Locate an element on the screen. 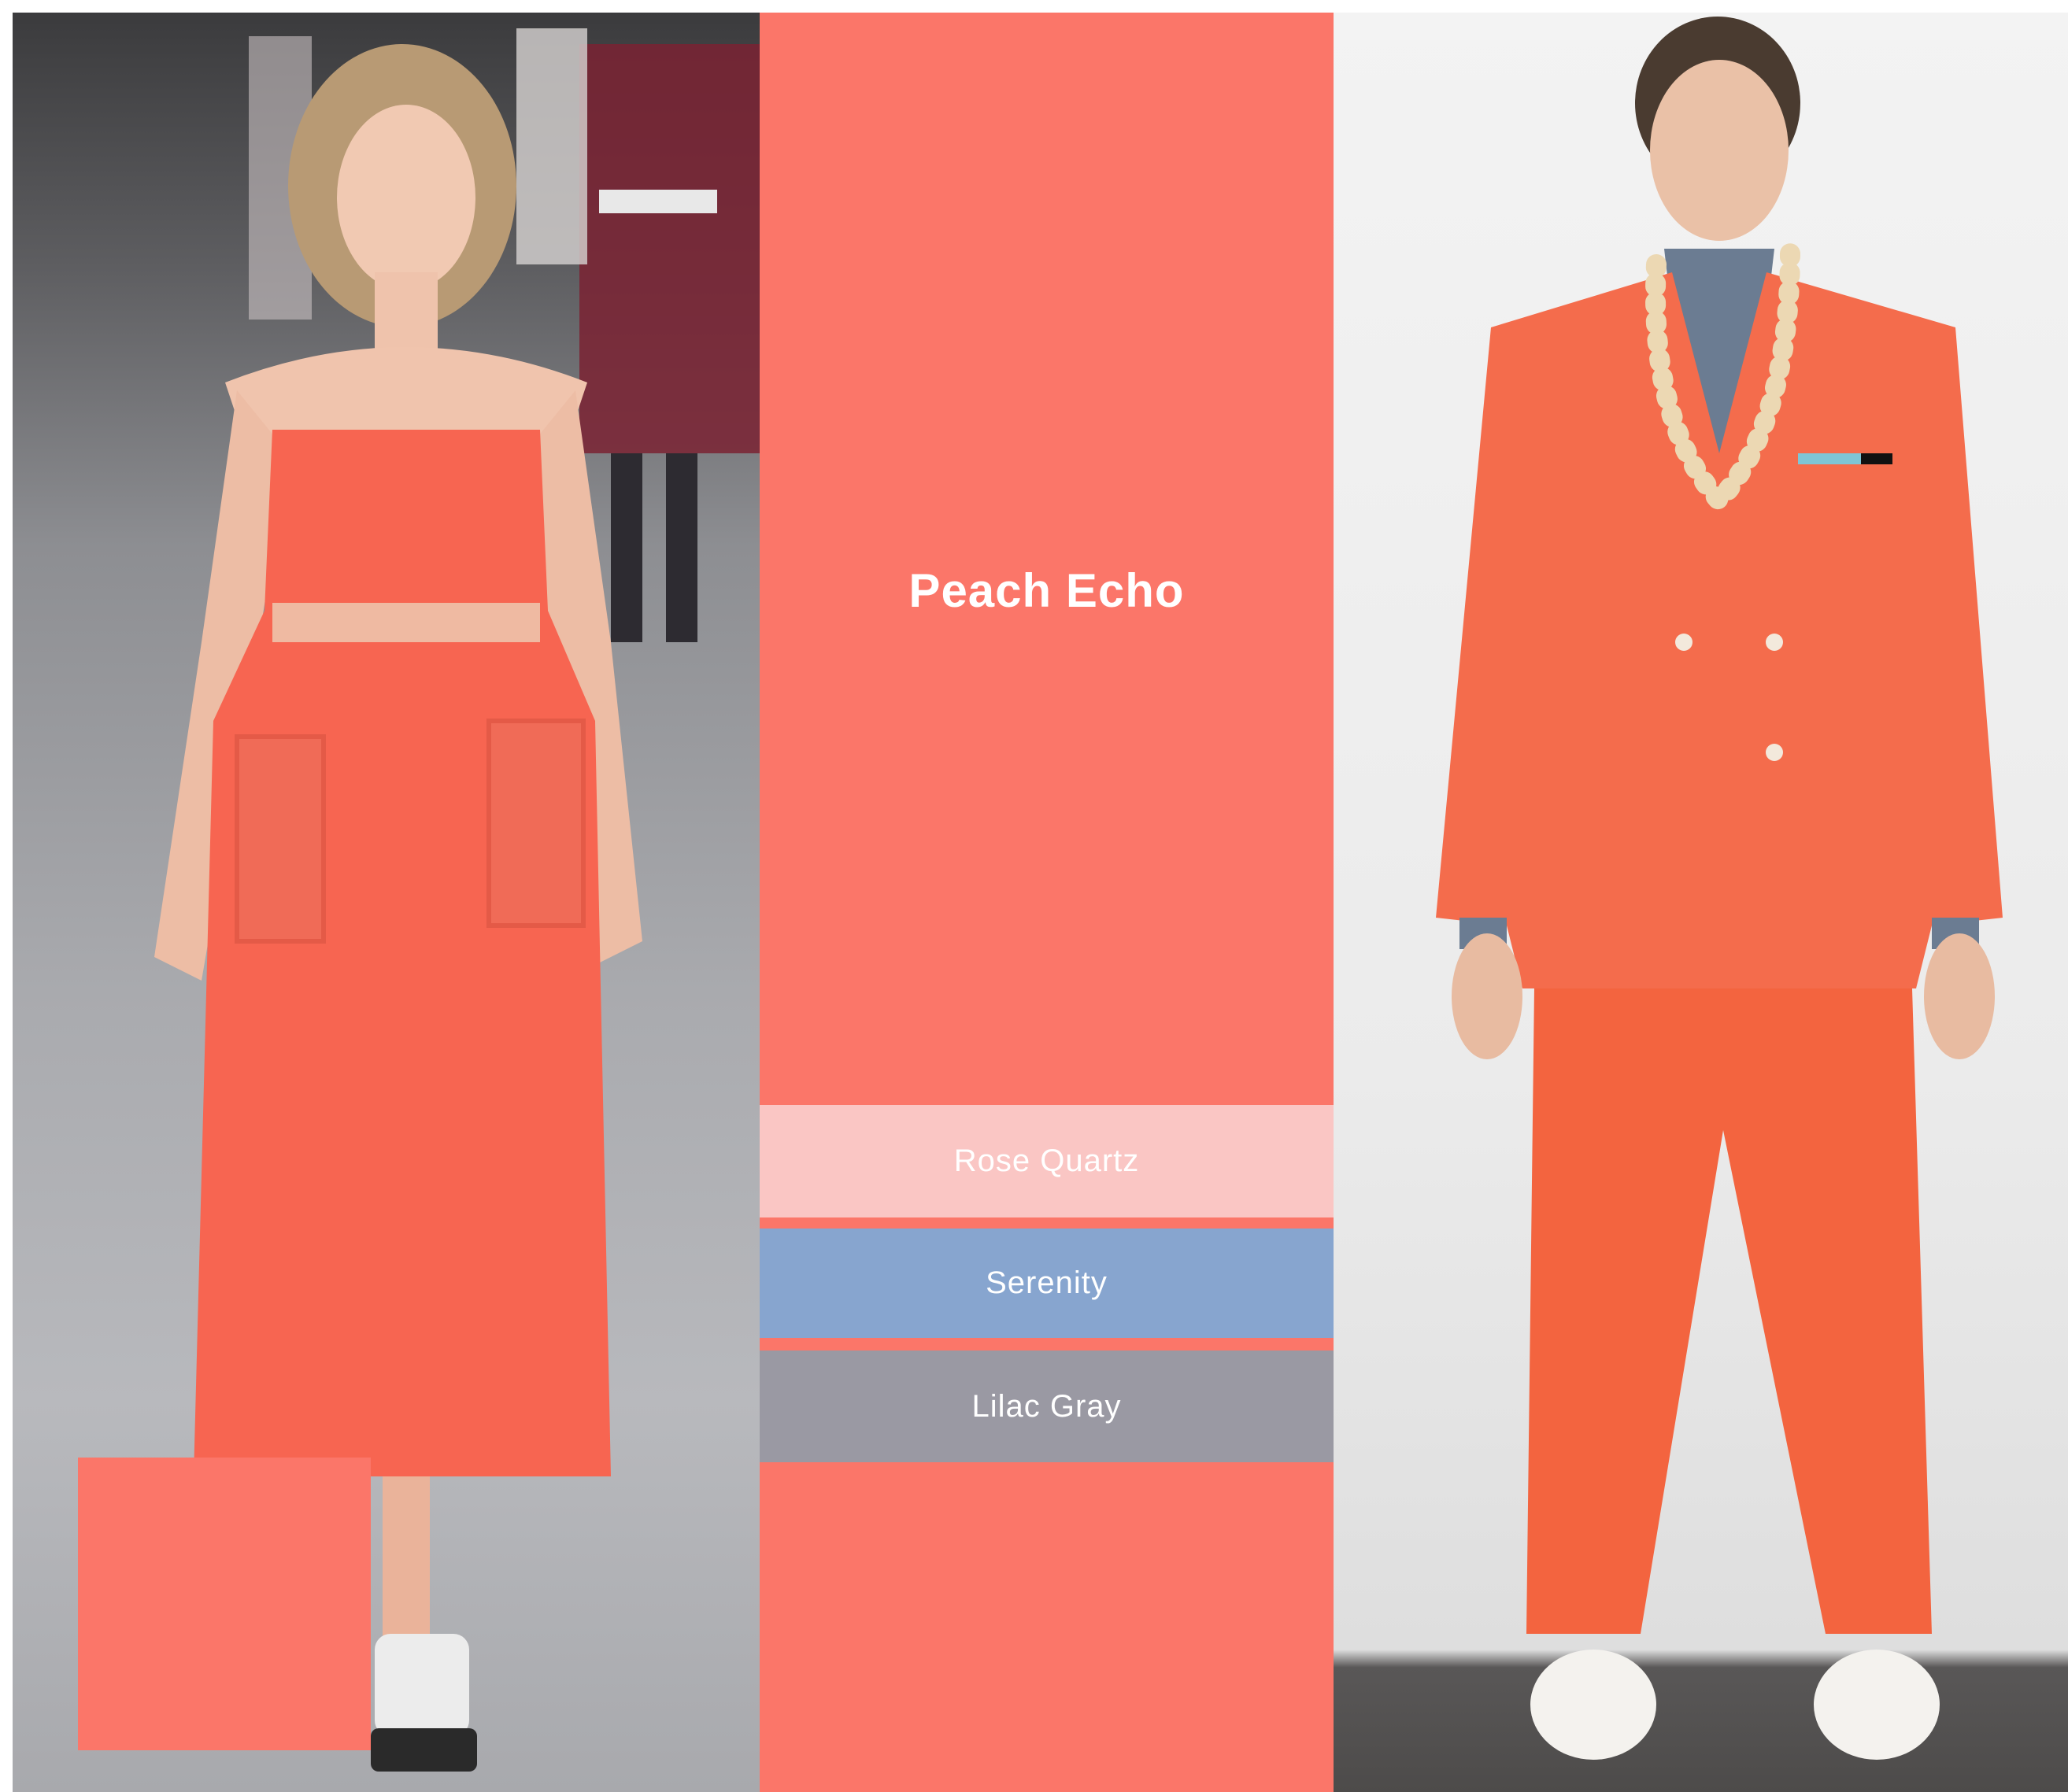 Image resolution: width=2068 pixels, height=1792 pixels. lilac-gray-band: Lilac Gray is located at coordinates (1047, 1406).